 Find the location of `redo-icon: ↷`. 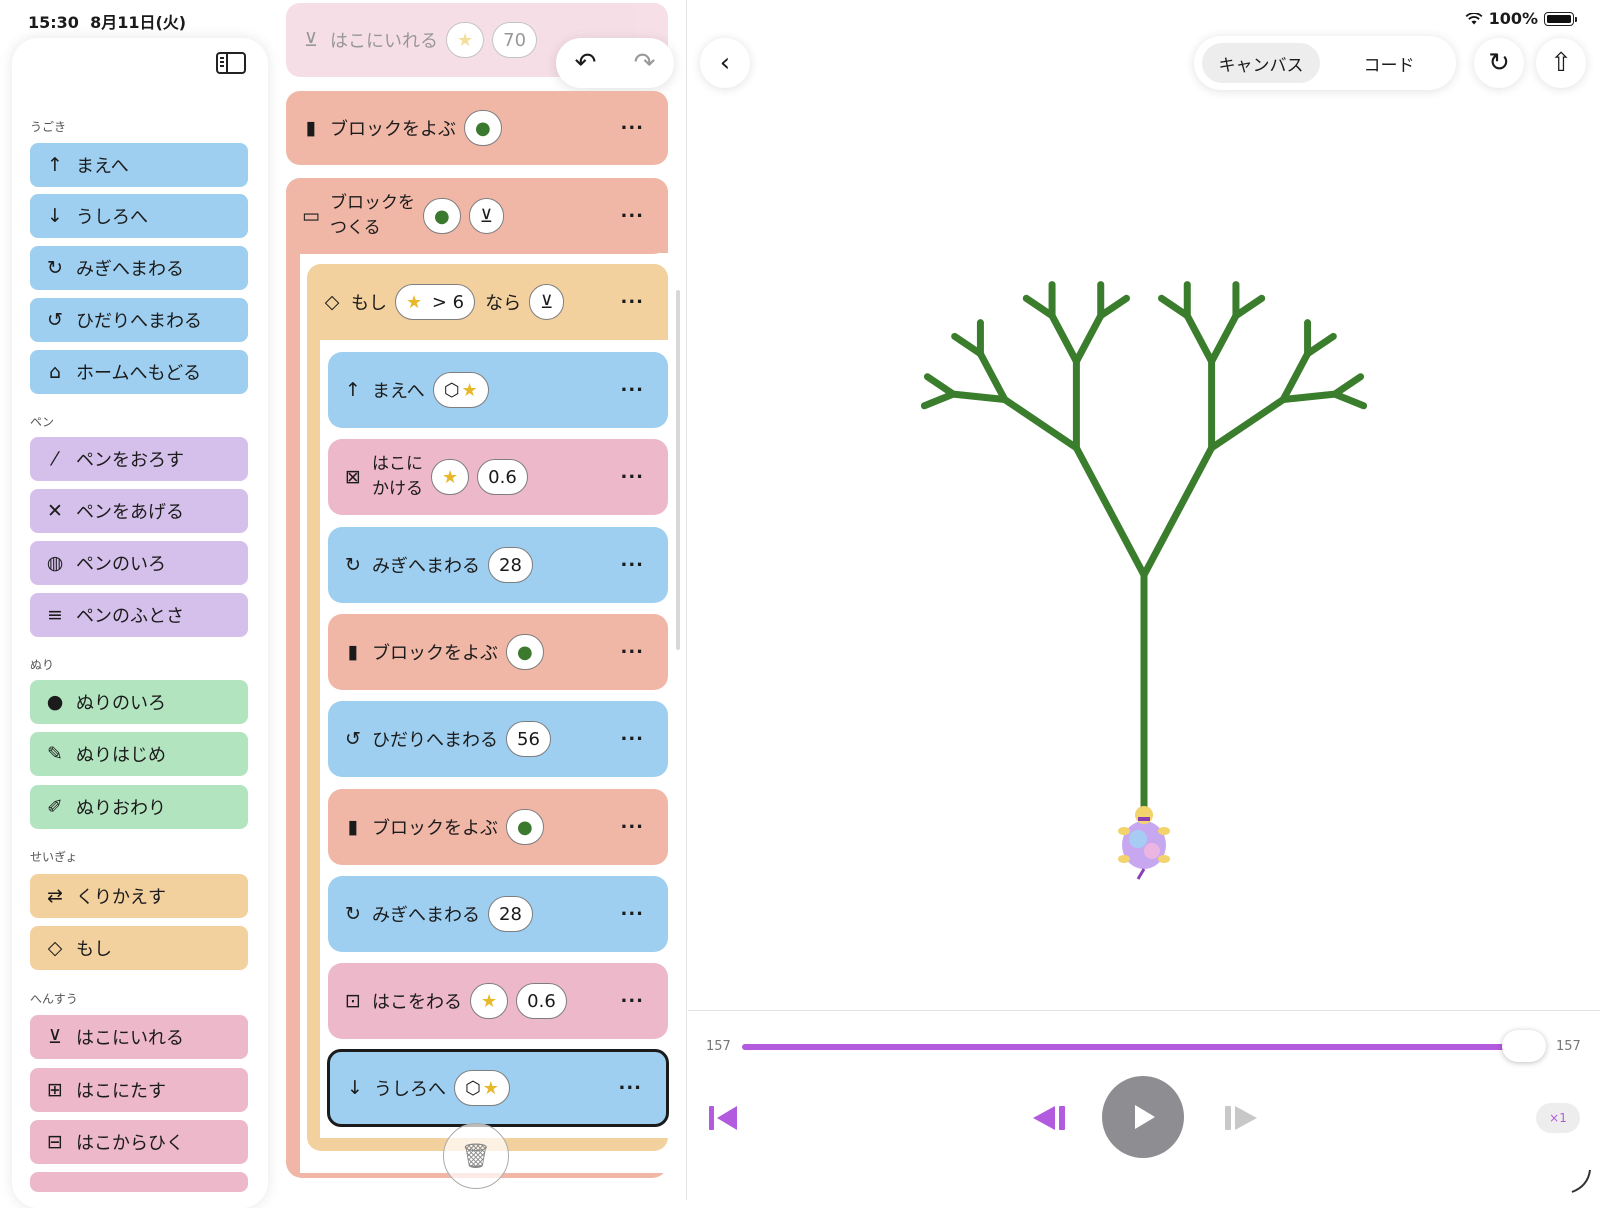

redo-icon: ↷ is located at coordinates (645, 63).